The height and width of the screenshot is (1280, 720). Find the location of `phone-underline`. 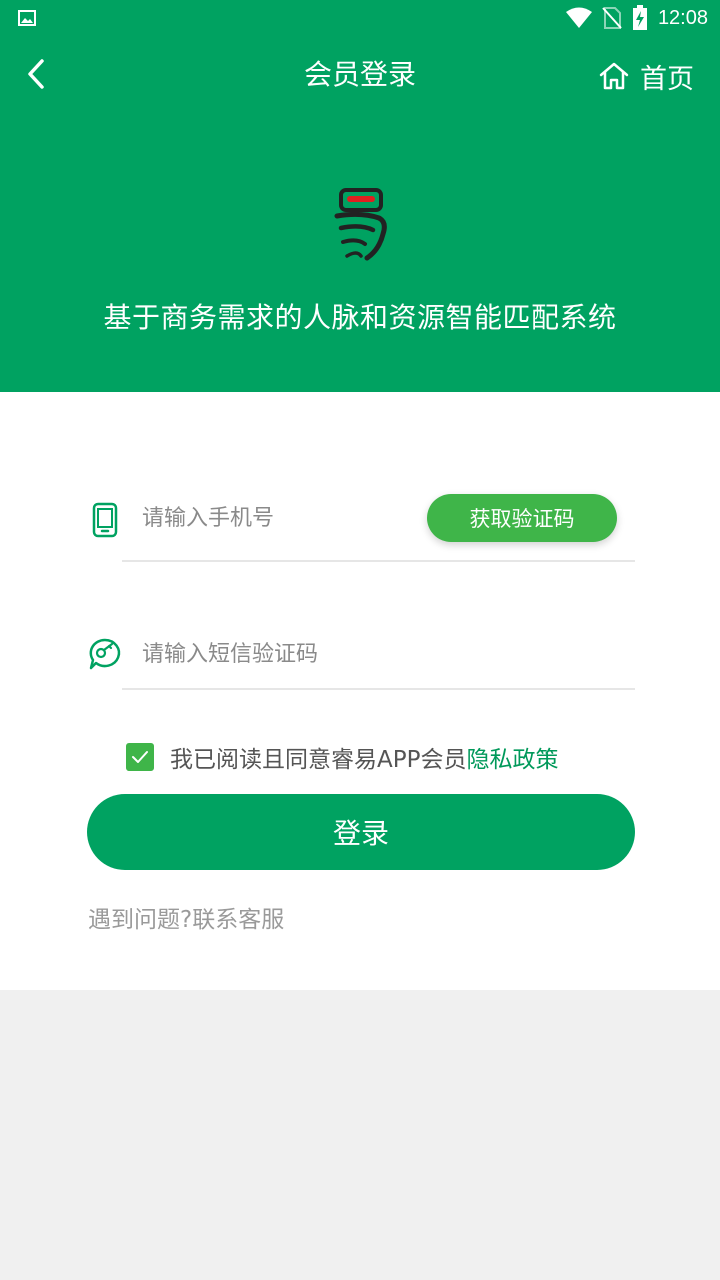

phone-underline is located at coordinates (378, 561).